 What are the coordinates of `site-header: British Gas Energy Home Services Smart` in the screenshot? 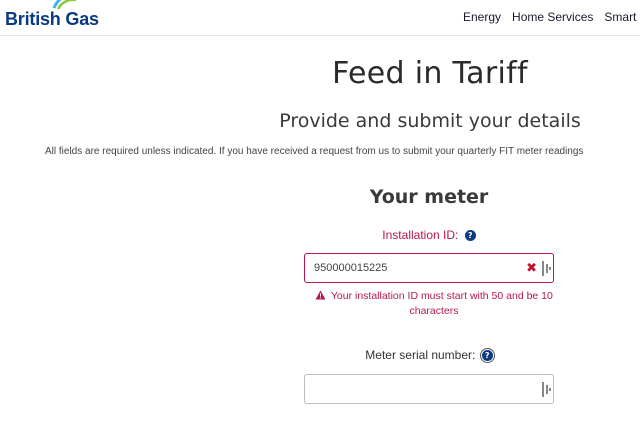 It's located at (320, 18).